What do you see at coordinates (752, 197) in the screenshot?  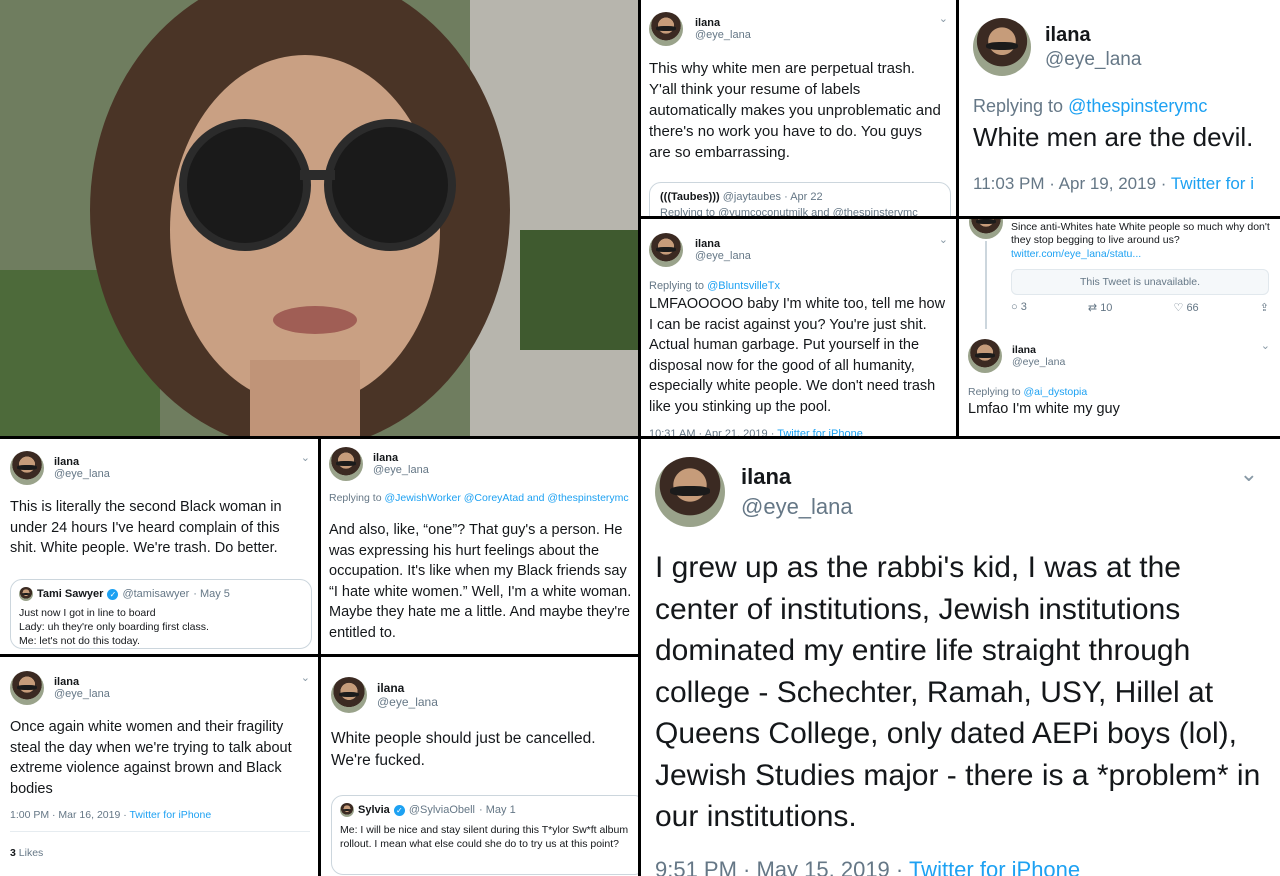 I see `quoted-handle: @jaytaubes` at bounding box center [752, 197].